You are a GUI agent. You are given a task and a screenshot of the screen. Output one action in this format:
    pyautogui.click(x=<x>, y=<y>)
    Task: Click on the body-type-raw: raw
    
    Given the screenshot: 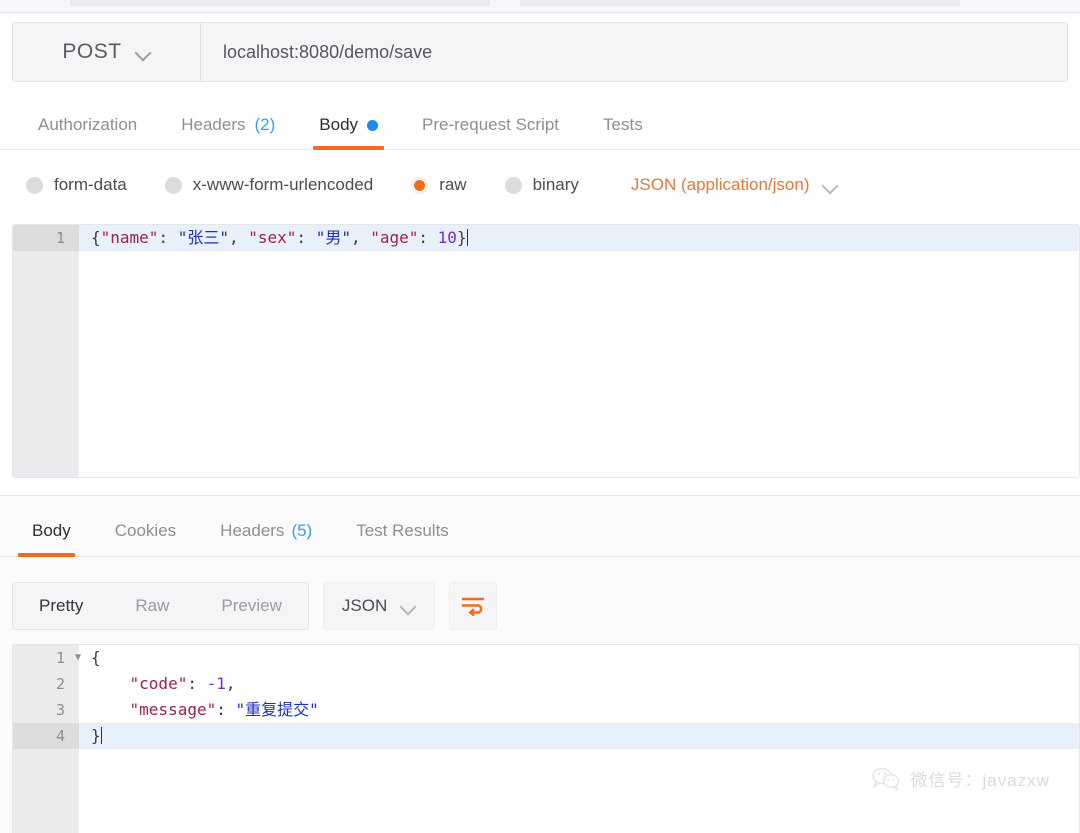 What is the action you would take?
    pyautogui.click(x=439, y=185)
    